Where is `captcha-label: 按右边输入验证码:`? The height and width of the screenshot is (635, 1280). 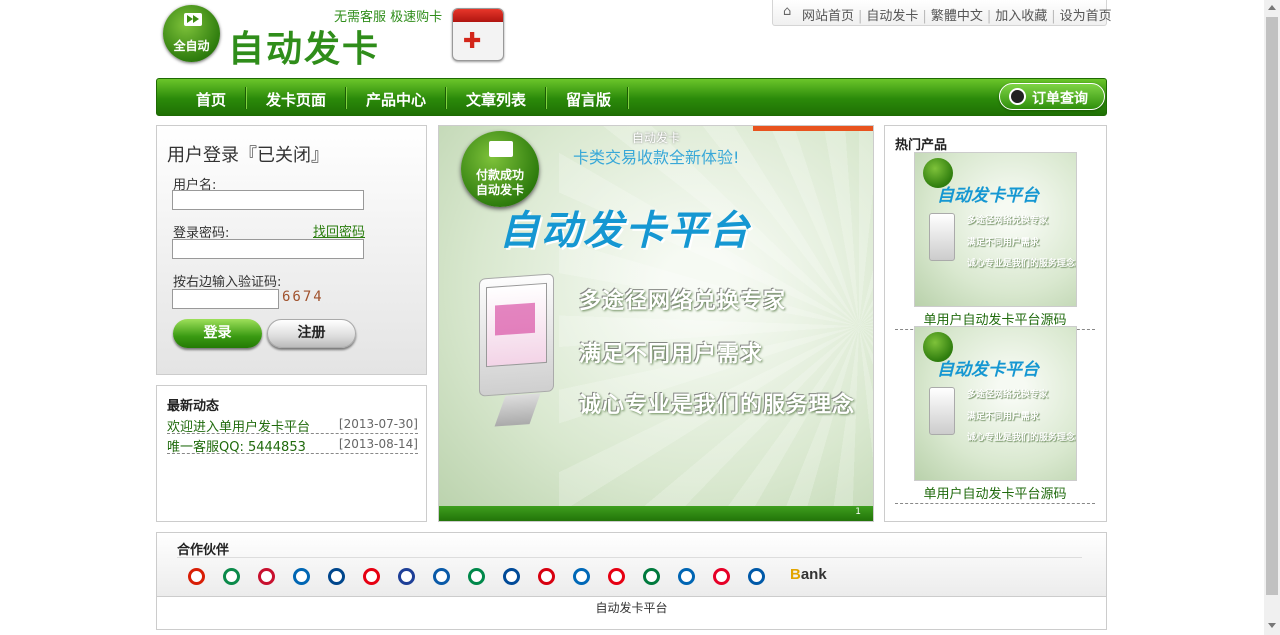 captcha-label: 按右边输入验证码: is located at coordinates (227, 282).